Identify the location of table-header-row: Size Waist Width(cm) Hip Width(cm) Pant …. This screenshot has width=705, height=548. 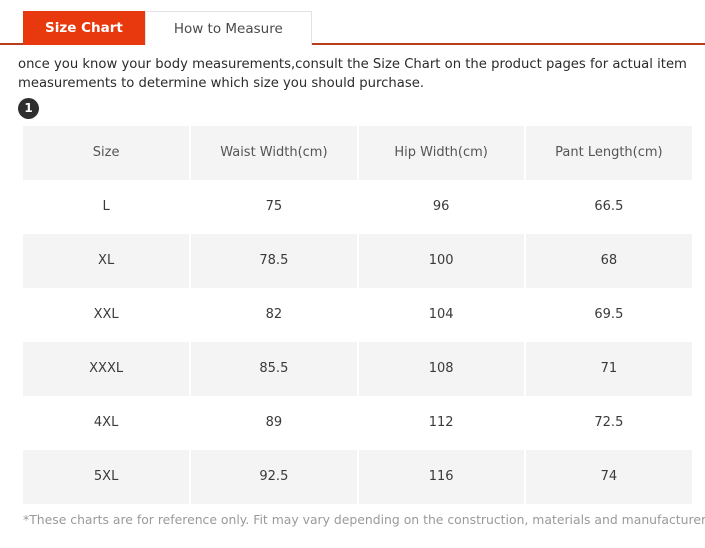
(357, 152).